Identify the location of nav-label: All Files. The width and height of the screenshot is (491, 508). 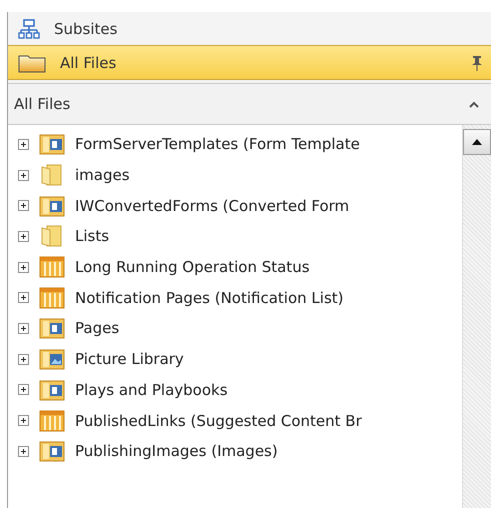
(89, 63).